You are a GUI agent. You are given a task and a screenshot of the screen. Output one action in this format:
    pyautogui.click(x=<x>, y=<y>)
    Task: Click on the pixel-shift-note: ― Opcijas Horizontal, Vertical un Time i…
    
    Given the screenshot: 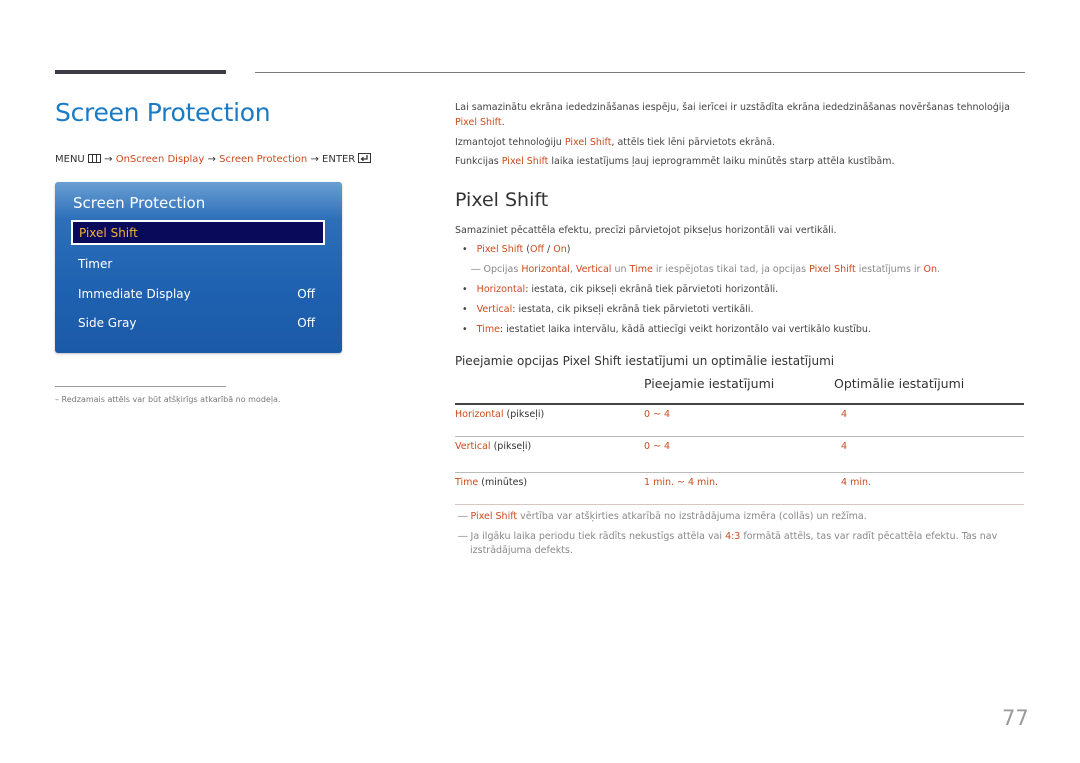 What is the action you would take?
    pyautogui.click(x=705, y=269)
    